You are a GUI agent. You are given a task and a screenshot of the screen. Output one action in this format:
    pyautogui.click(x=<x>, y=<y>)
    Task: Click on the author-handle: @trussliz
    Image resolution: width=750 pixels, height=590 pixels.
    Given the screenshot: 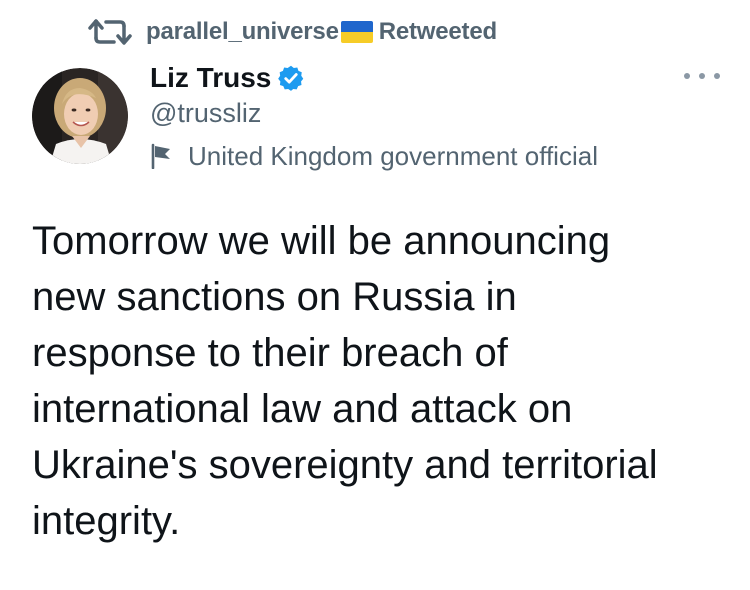 What is the action you would take?
    pyautogui.click(x=205, y=113)
    